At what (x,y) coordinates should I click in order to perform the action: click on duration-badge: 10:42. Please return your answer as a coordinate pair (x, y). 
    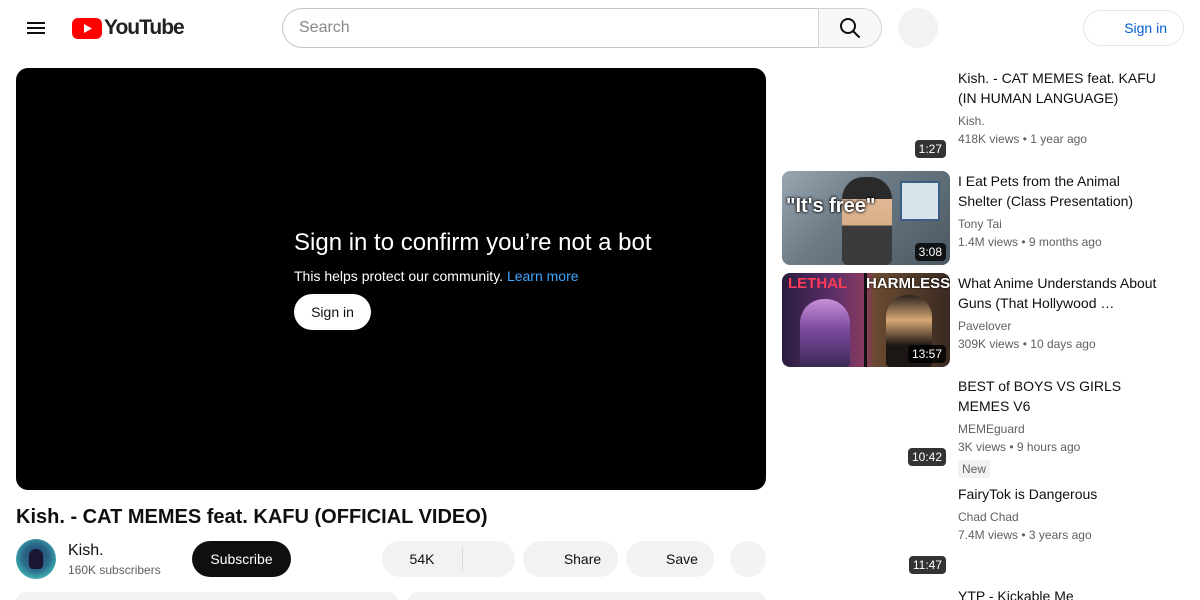
    Looking at the image, I should click on (926, 457).